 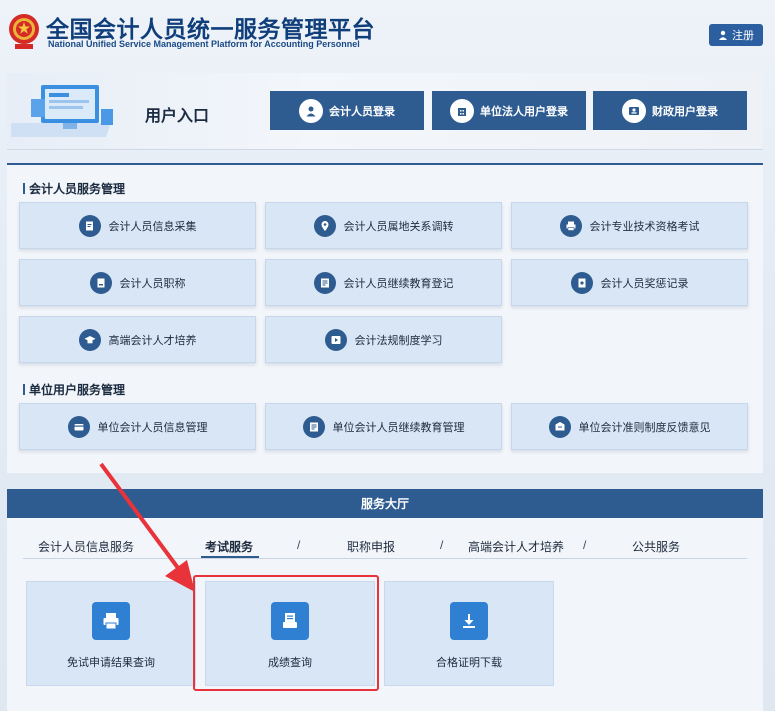 I want to click on service-label: 会计法规制度学习, so click(x=398, y=340).